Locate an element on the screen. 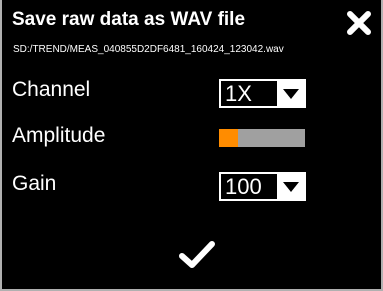 The image size is (383, 291). confirm-button is located at coordinates (197, 255).